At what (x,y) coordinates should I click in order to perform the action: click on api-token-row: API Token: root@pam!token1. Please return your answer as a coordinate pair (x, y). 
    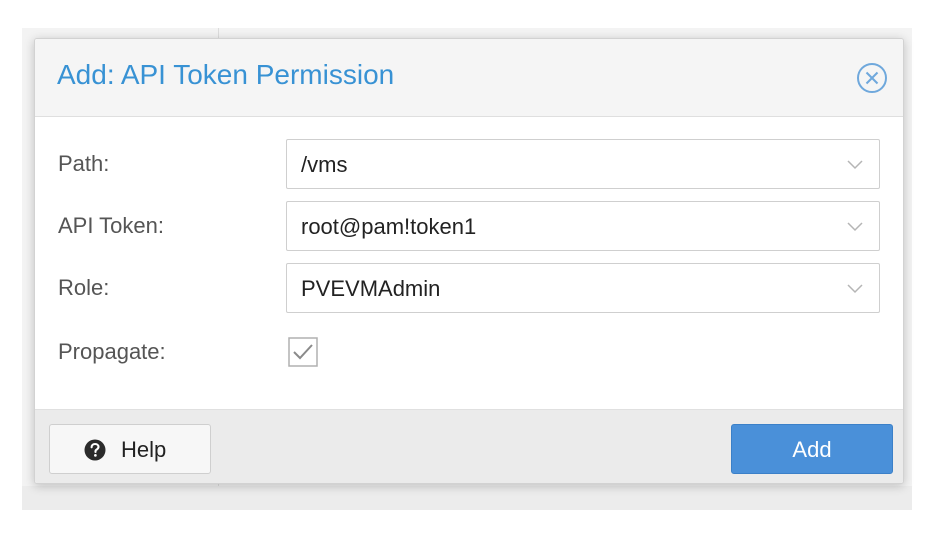
    Looking at the image, I should click on (469, 227).